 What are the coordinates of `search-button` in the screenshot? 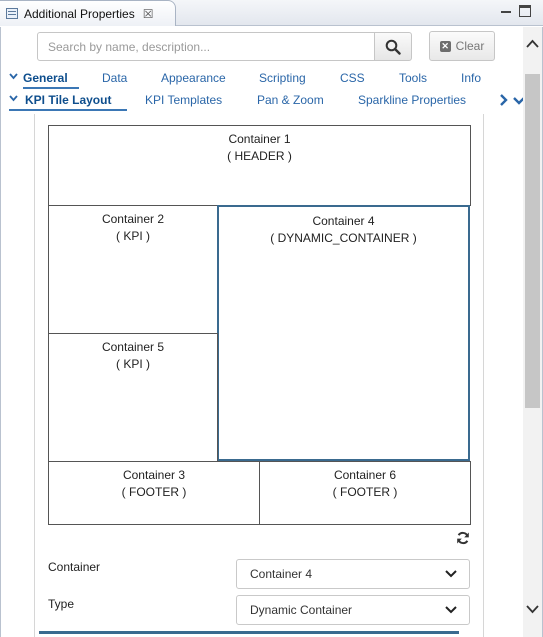 It's located at (393, 46).